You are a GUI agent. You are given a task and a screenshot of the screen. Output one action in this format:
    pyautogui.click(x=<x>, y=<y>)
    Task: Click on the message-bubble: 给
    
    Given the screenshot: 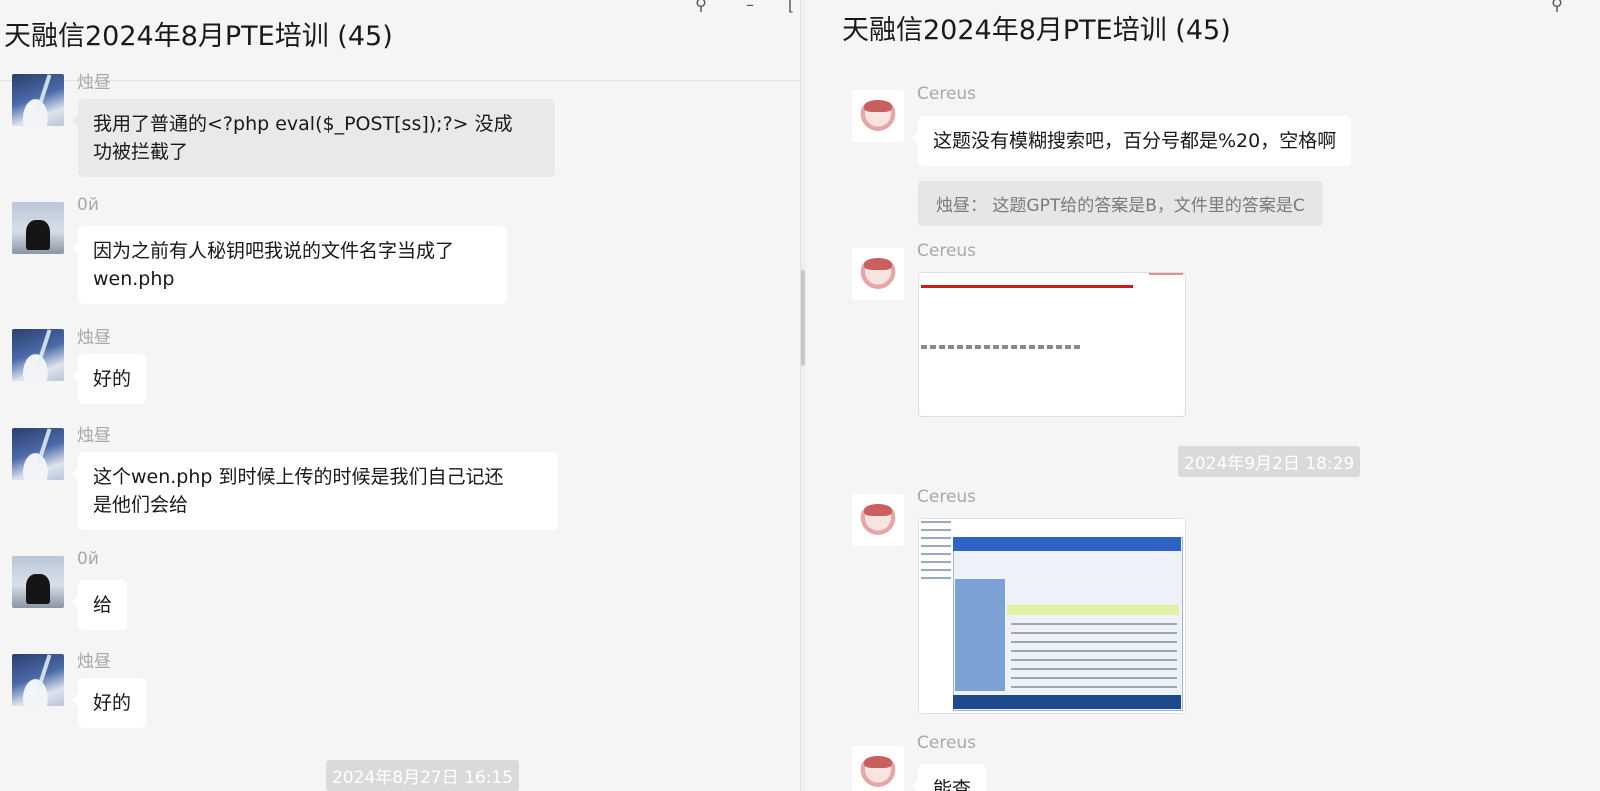 What is the action you would take?
    pyautogui.click(x=99, y=605)
    